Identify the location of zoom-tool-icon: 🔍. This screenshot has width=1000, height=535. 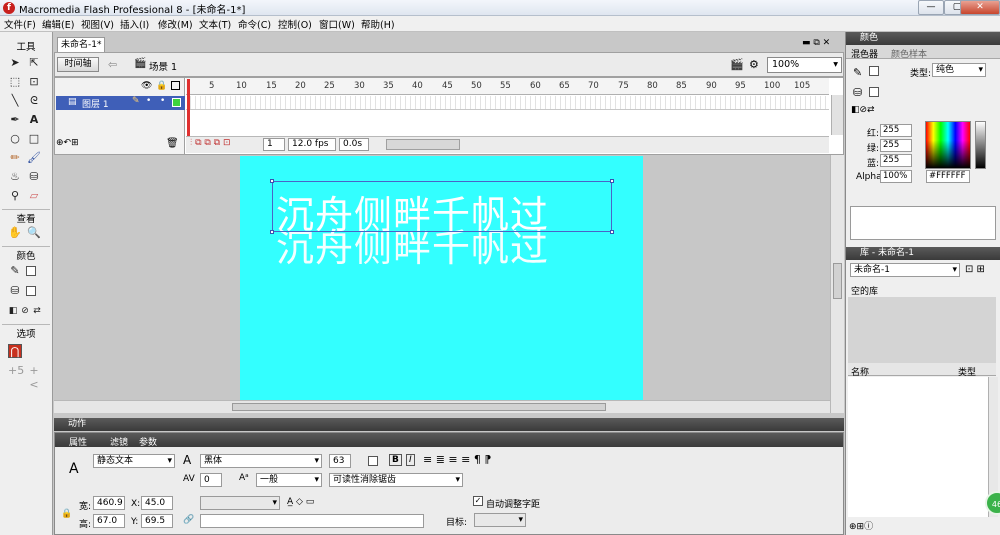
(34, 233).